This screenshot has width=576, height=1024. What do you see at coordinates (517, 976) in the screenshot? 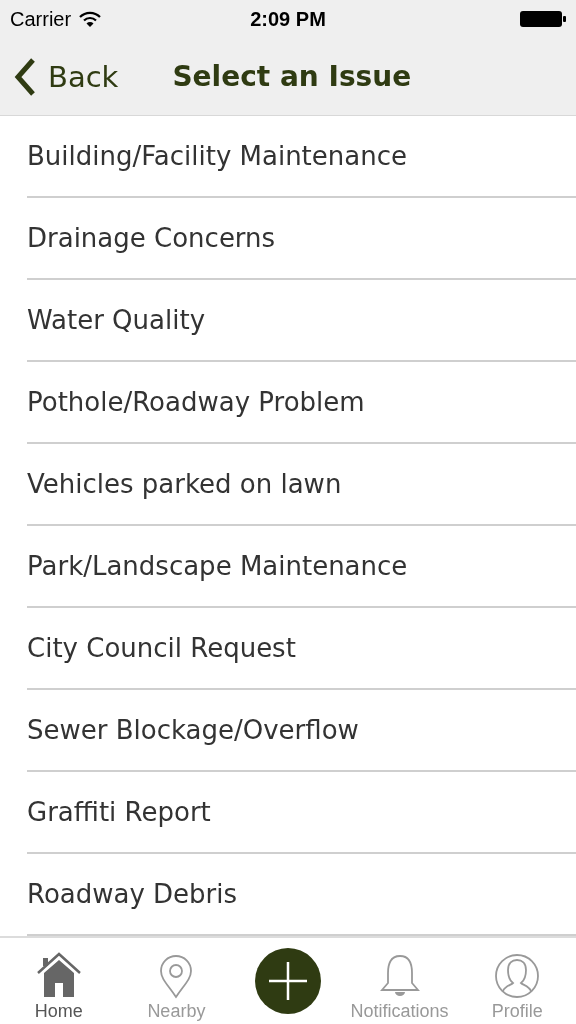
I see `user-icon` at bounding box center [517, 976].